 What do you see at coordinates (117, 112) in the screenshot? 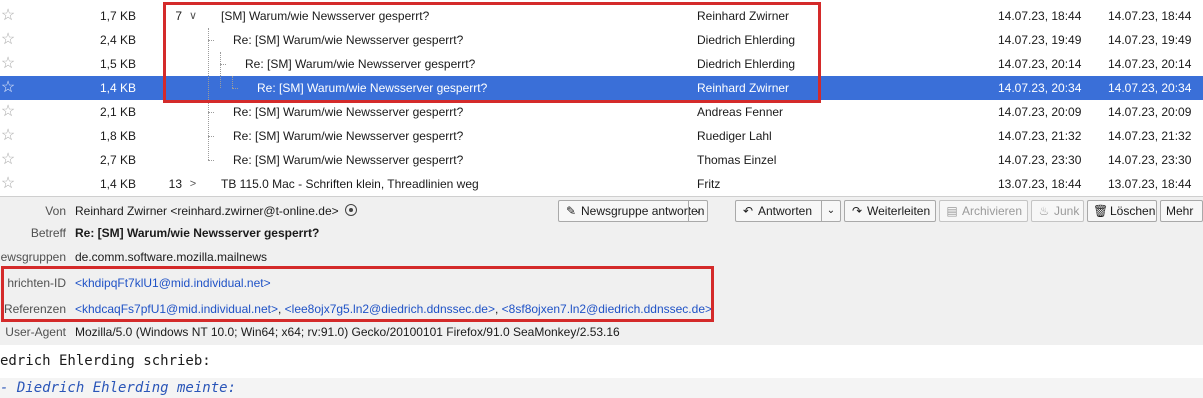
I see `message-size: 2,1 KB` at bounding box center [117, 112].